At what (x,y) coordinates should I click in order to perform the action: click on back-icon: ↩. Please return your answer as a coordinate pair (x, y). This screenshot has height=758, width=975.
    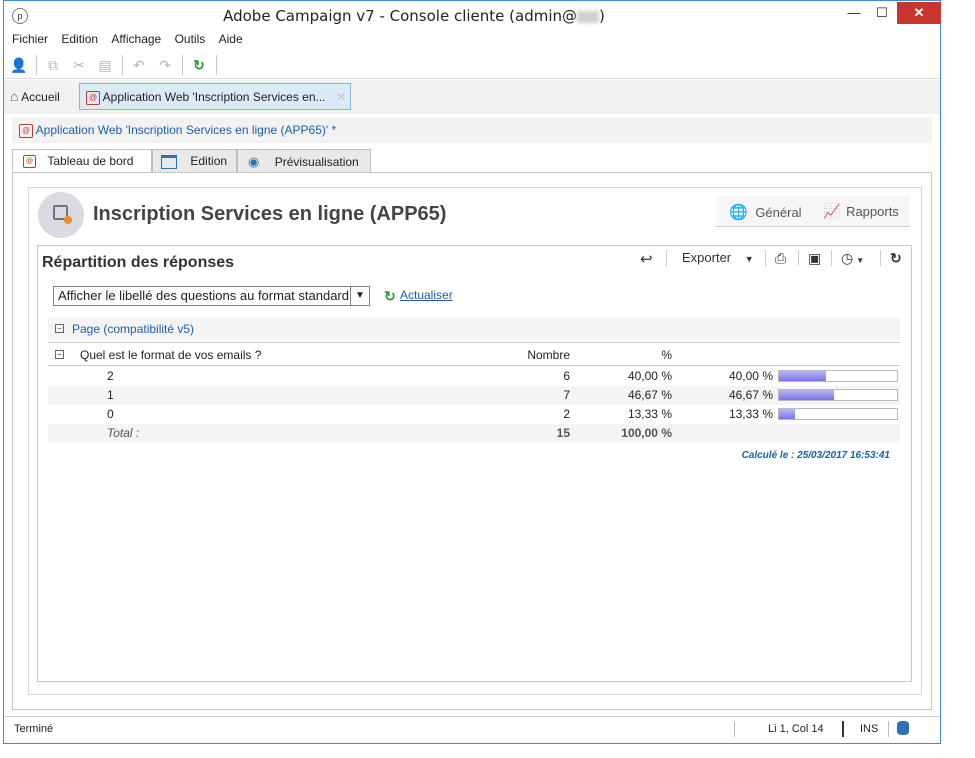
    Looking at the image, I should click on (646, 259).